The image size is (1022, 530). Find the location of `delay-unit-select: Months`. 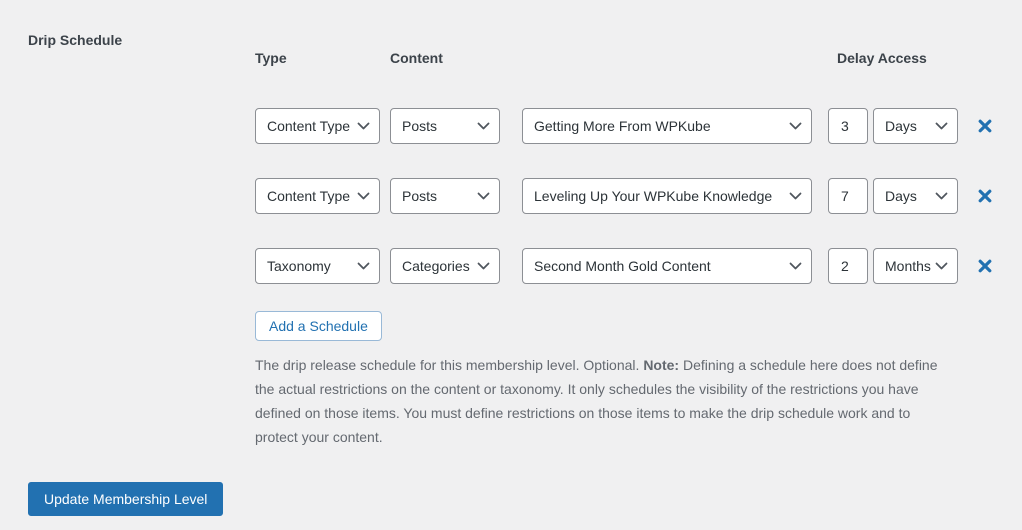

delay-unit-select: Months is located at coordinates (915, 266).